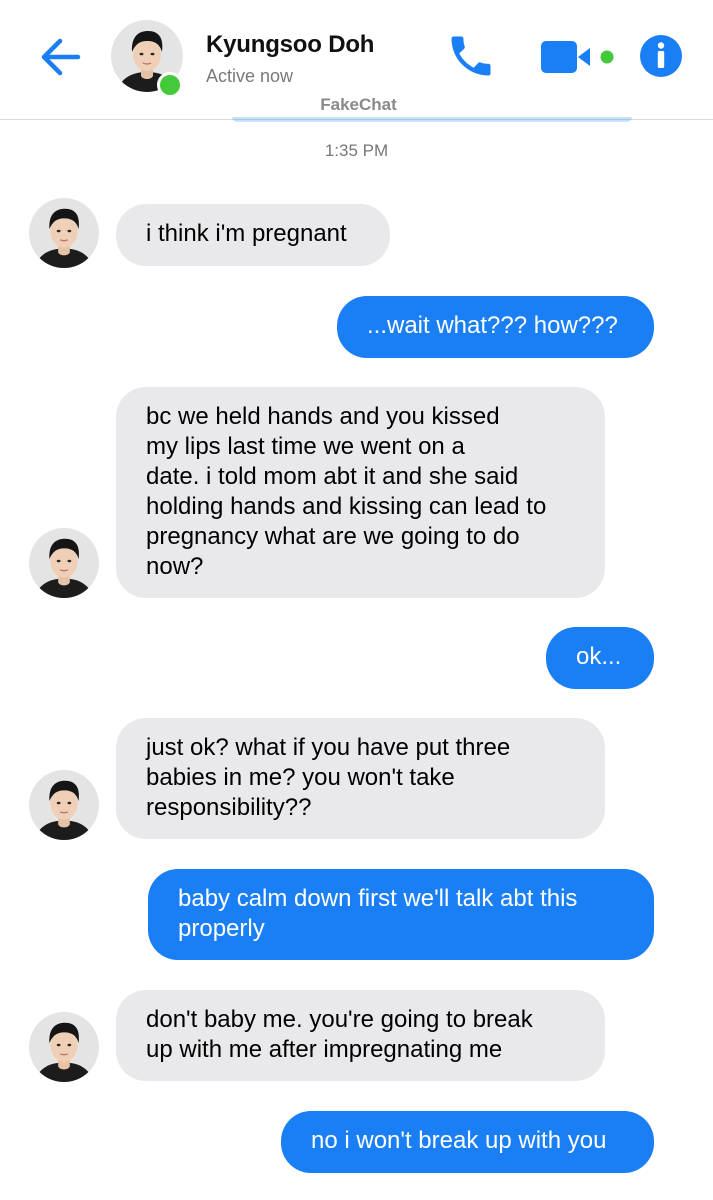  I want to click on back-arrow-icon, so click(61, 57).